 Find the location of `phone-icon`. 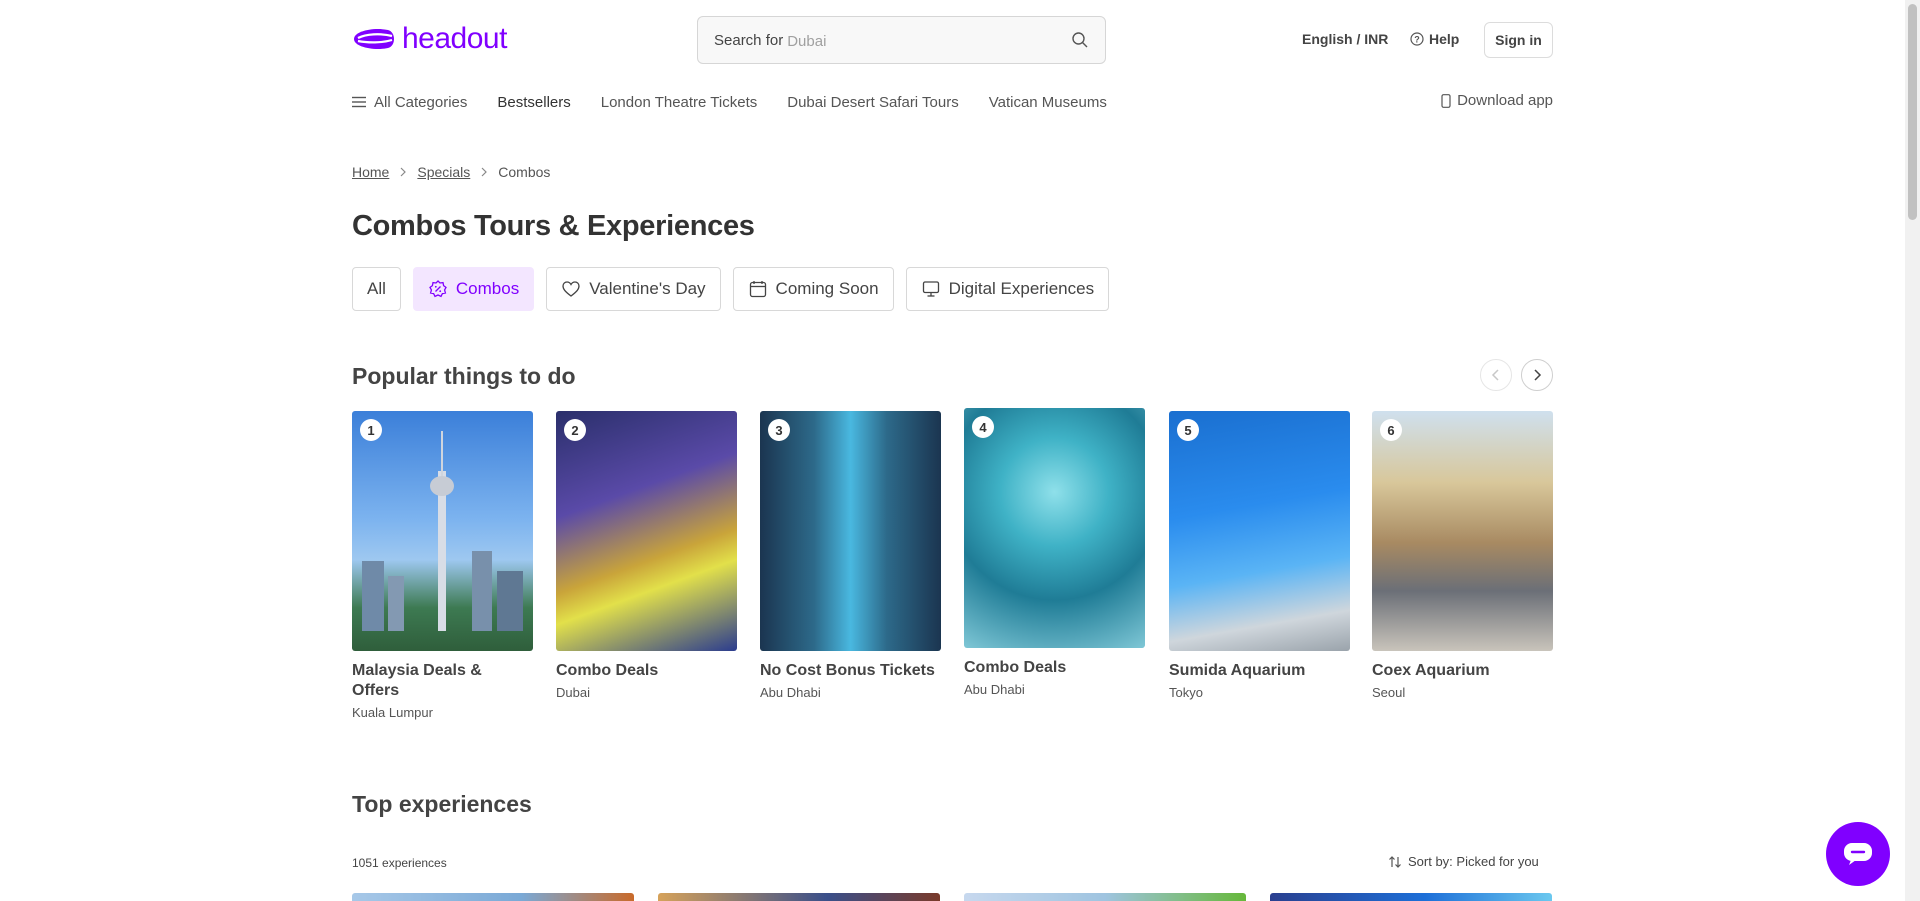

phone-icon is located at coordinates (1446, 100).